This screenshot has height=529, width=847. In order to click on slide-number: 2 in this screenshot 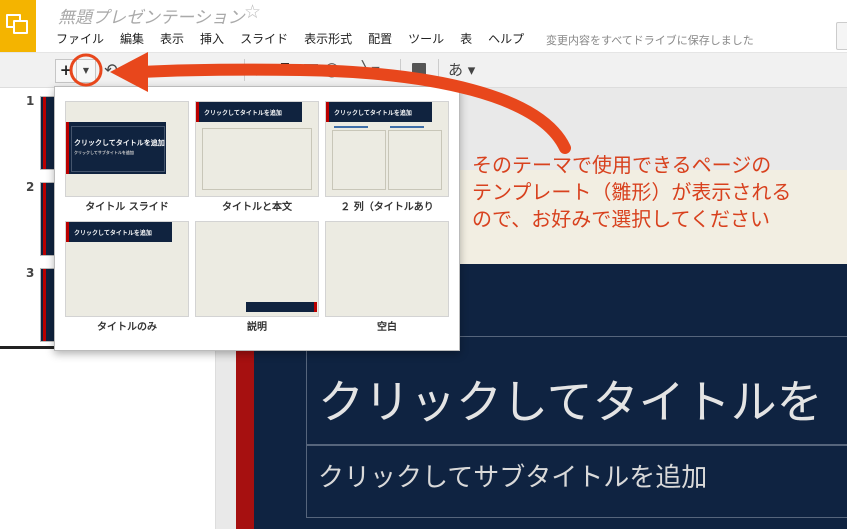, I will do `click(30, 187)`.